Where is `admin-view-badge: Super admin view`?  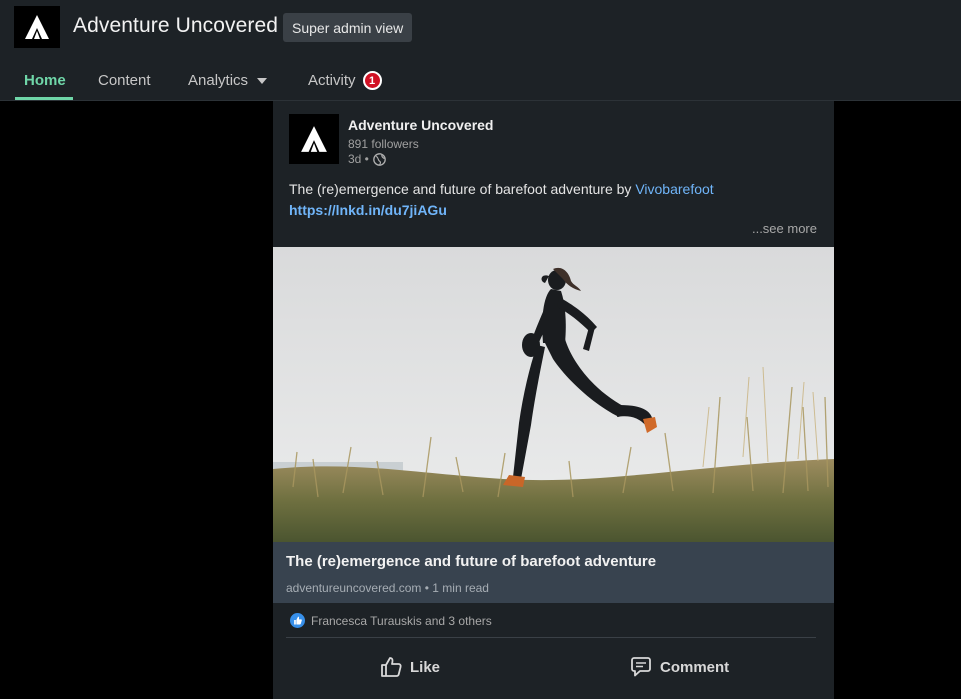 admin-view-badge: Super admin view is located at coordinates (348, 27).